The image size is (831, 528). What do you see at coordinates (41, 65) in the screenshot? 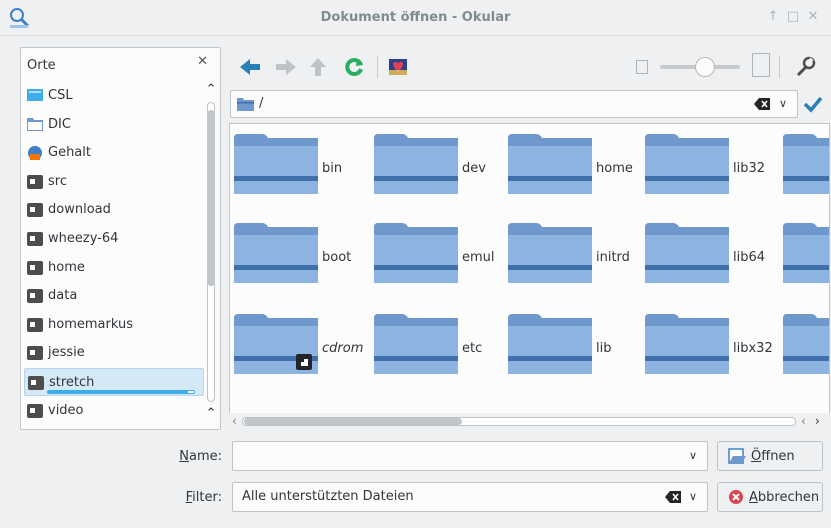
I see `places-title: Orte` at bounding box center [41, 65].